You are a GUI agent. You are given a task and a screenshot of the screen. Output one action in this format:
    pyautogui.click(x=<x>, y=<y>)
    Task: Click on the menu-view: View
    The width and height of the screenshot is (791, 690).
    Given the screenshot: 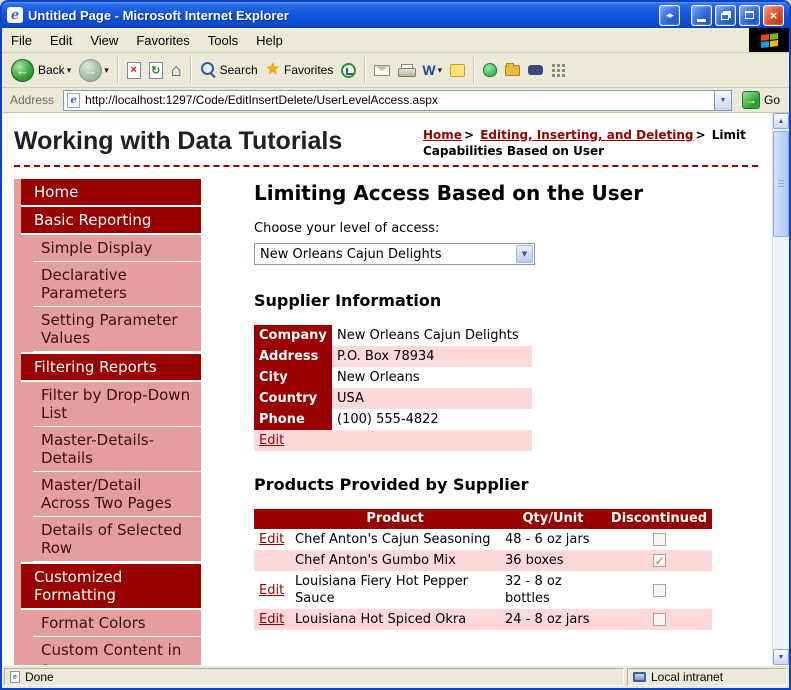 What is the action you would take?
    pyautogui.click(x=104, y=40)
    